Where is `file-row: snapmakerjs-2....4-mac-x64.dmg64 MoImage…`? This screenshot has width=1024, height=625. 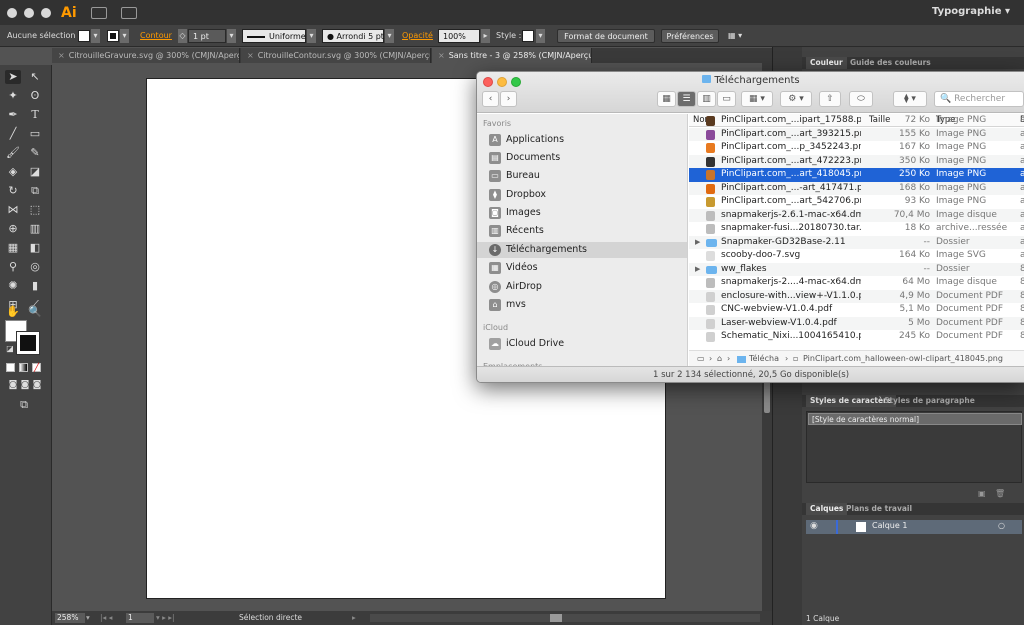
file-row: snapmakerjs-2....4-mac-x64.dmg64 MoImage… is located at coordinates (856, 283).